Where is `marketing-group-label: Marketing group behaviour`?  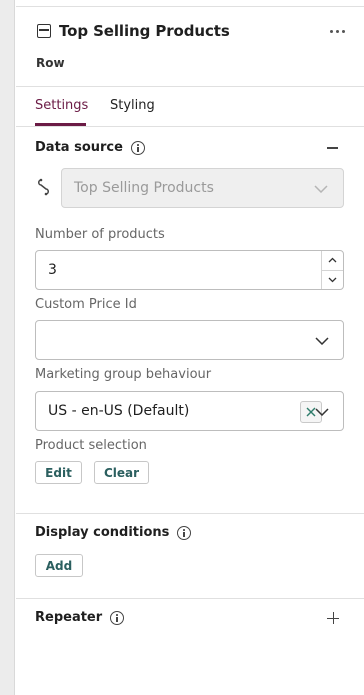
marketing-group-label: Marketing group behaviour is located at coordinates (123, 374).